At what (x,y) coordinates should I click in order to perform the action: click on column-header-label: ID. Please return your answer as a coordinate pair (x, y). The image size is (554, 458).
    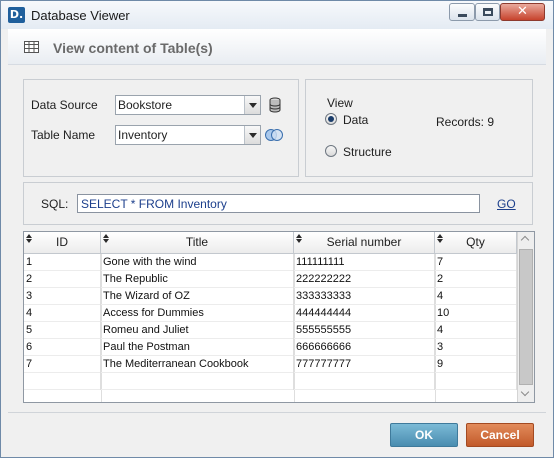
    Looking at the image, I should click on (62, 242).